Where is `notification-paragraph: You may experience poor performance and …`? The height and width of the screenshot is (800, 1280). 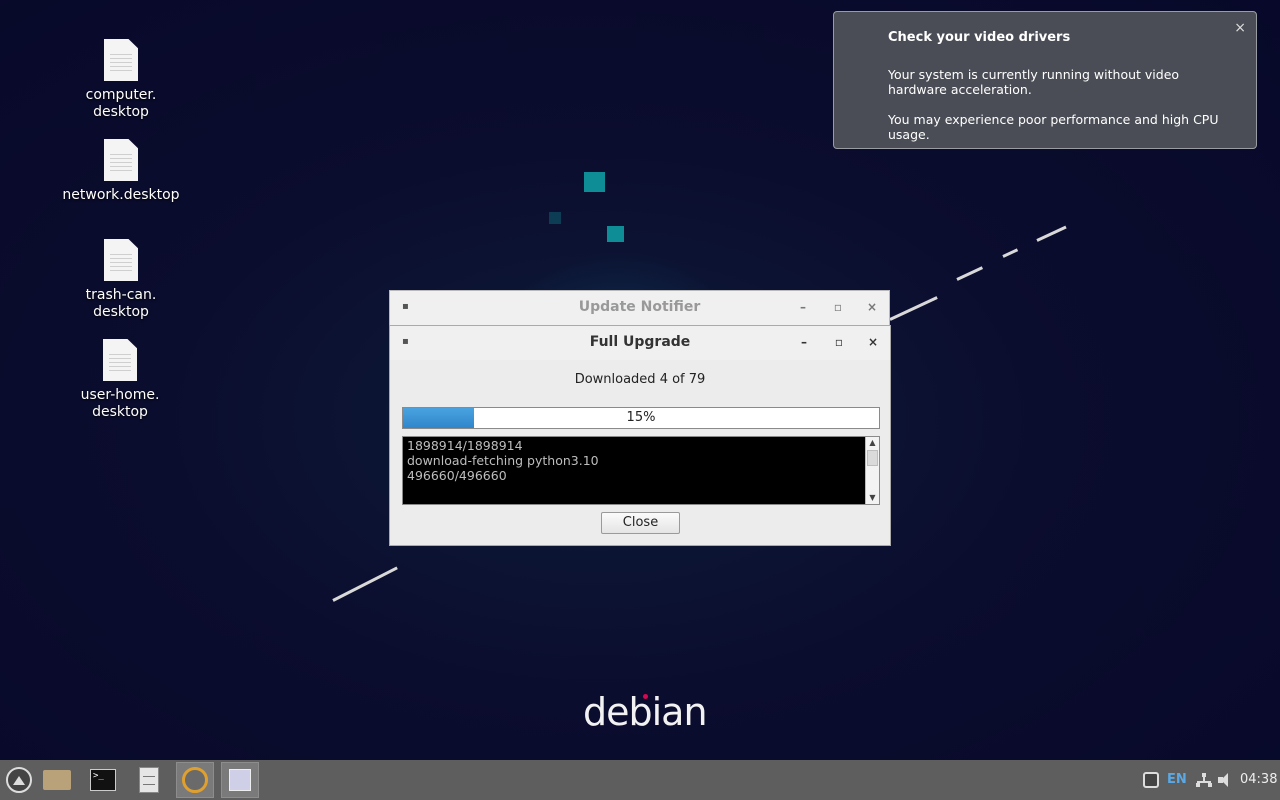
notification-paragraph: You may experience poor performance and … is located at coordinates (1053, 127).